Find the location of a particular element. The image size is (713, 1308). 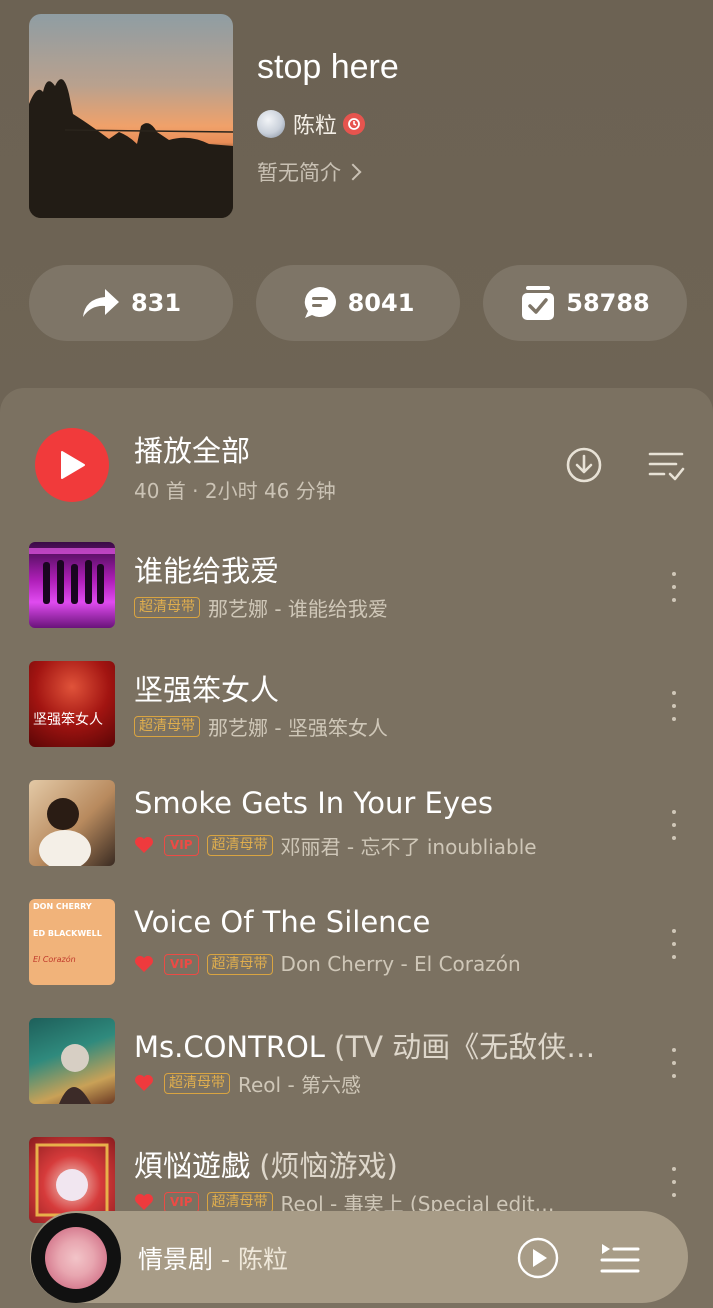

cover-text: 坚强笨女人 is located at coordinates (68, 720).